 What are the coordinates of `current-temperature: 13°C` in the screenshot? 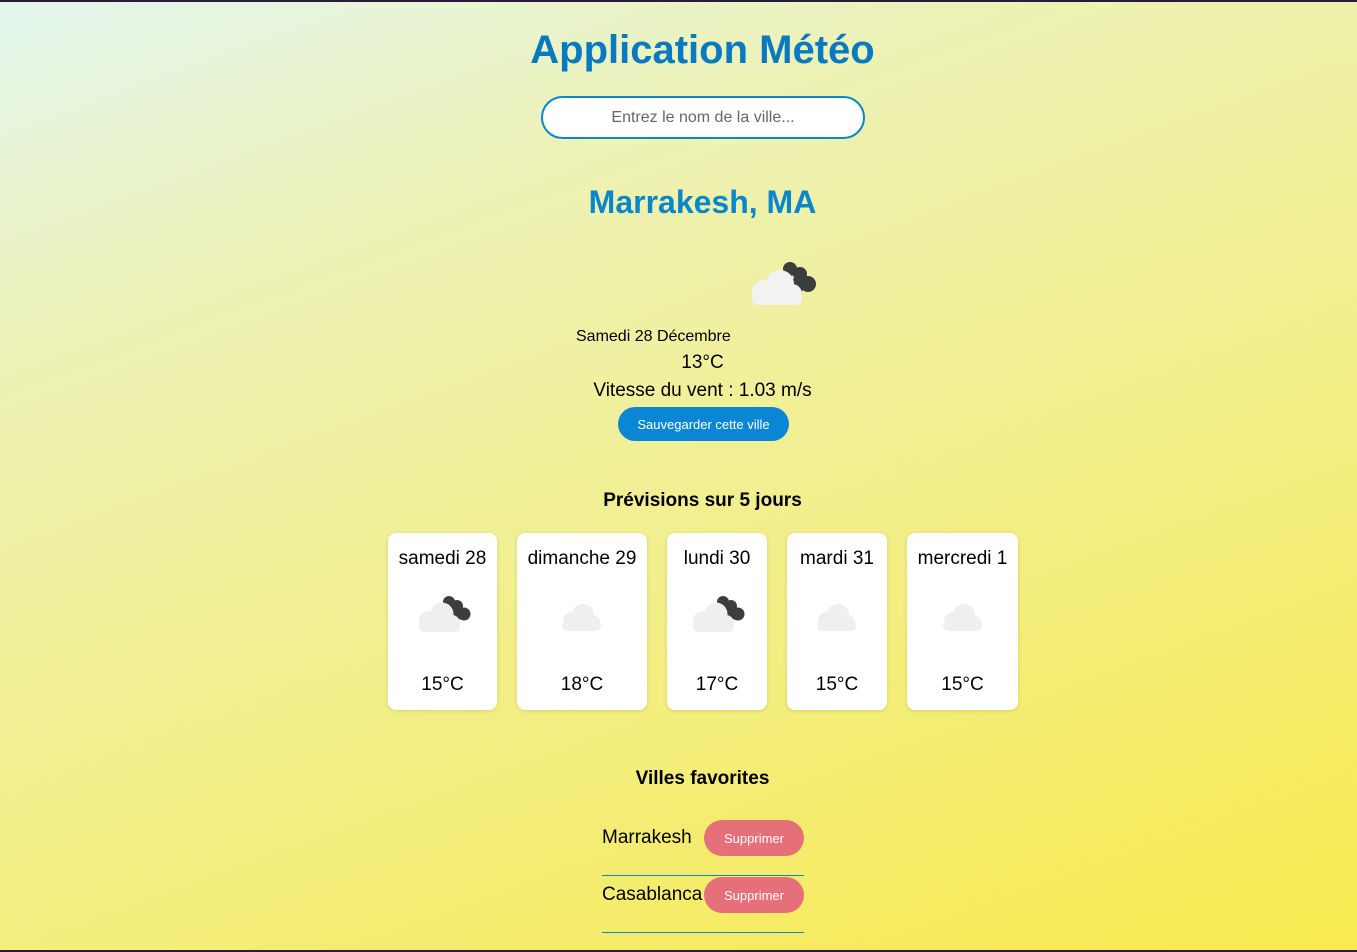 It's located at (702, 362).